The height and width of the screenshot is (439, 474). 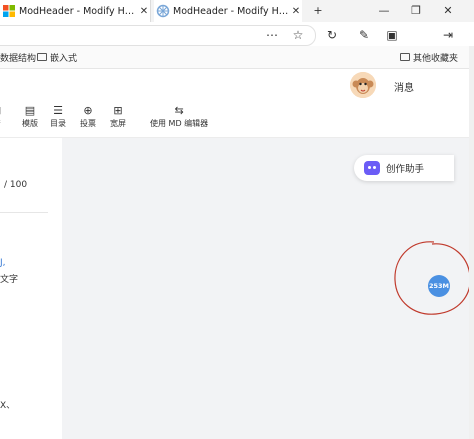 I want to click on collections-icon: ✎, so click(x=364, y=35).